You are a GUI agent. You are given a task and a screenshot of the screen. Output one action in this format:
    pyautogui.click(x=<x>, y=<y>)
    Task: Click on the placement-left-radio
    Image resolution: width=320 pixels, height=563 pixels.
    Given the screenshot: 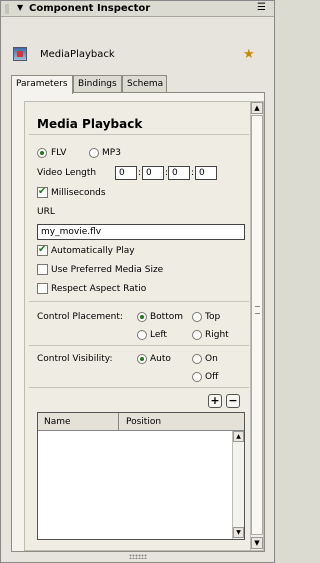 What is the action you would take?
    pyautogui.click(x=142, y=335)
    